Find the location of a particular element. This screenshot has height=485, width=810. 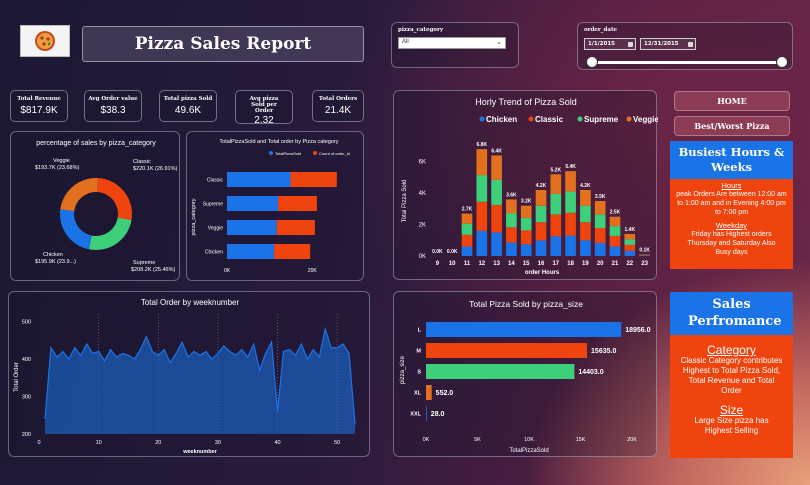

tick-label: 18 is located at coordinates (570, 264).